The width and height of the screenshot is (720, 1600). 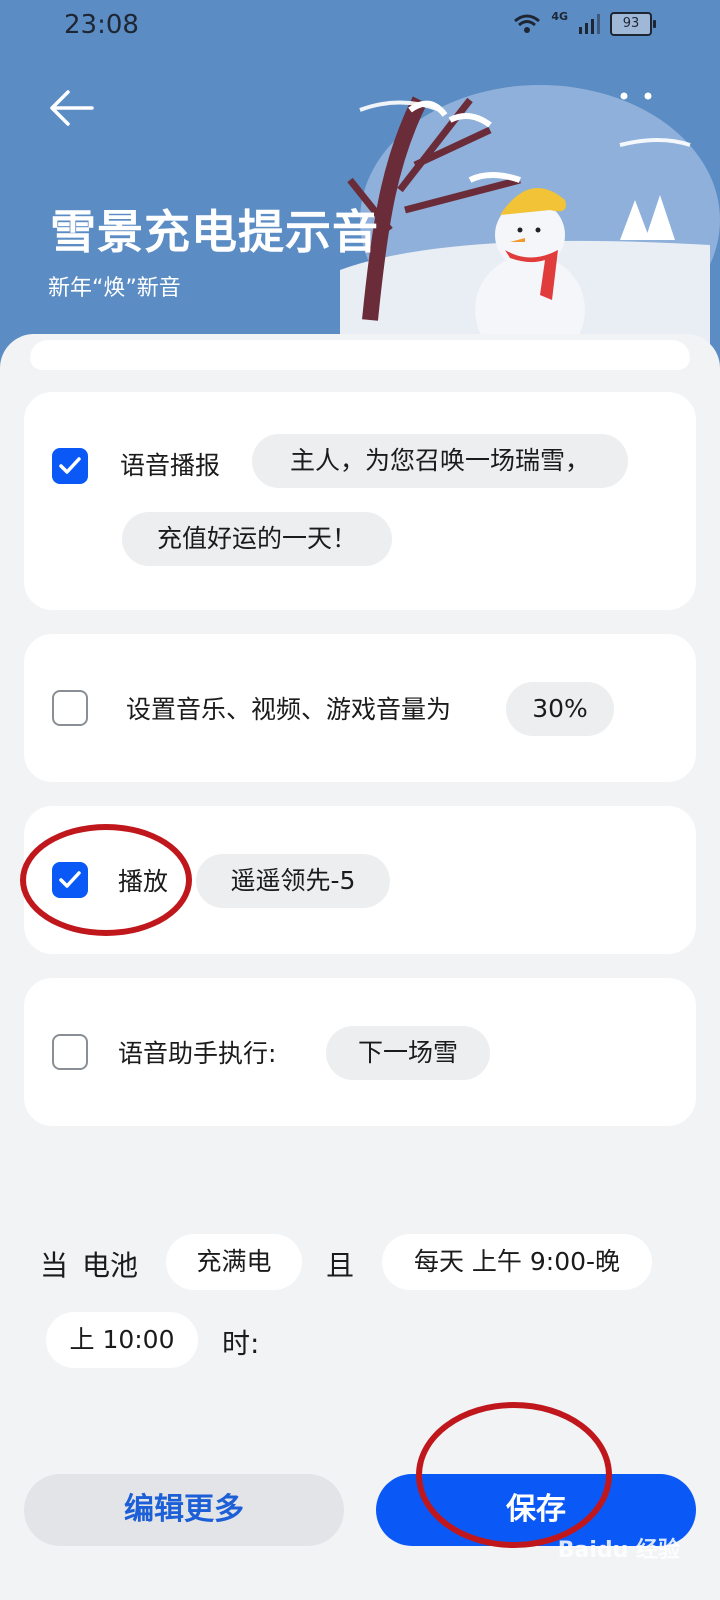 I want to click on battery-level: 93, so click(x=631, y=23).